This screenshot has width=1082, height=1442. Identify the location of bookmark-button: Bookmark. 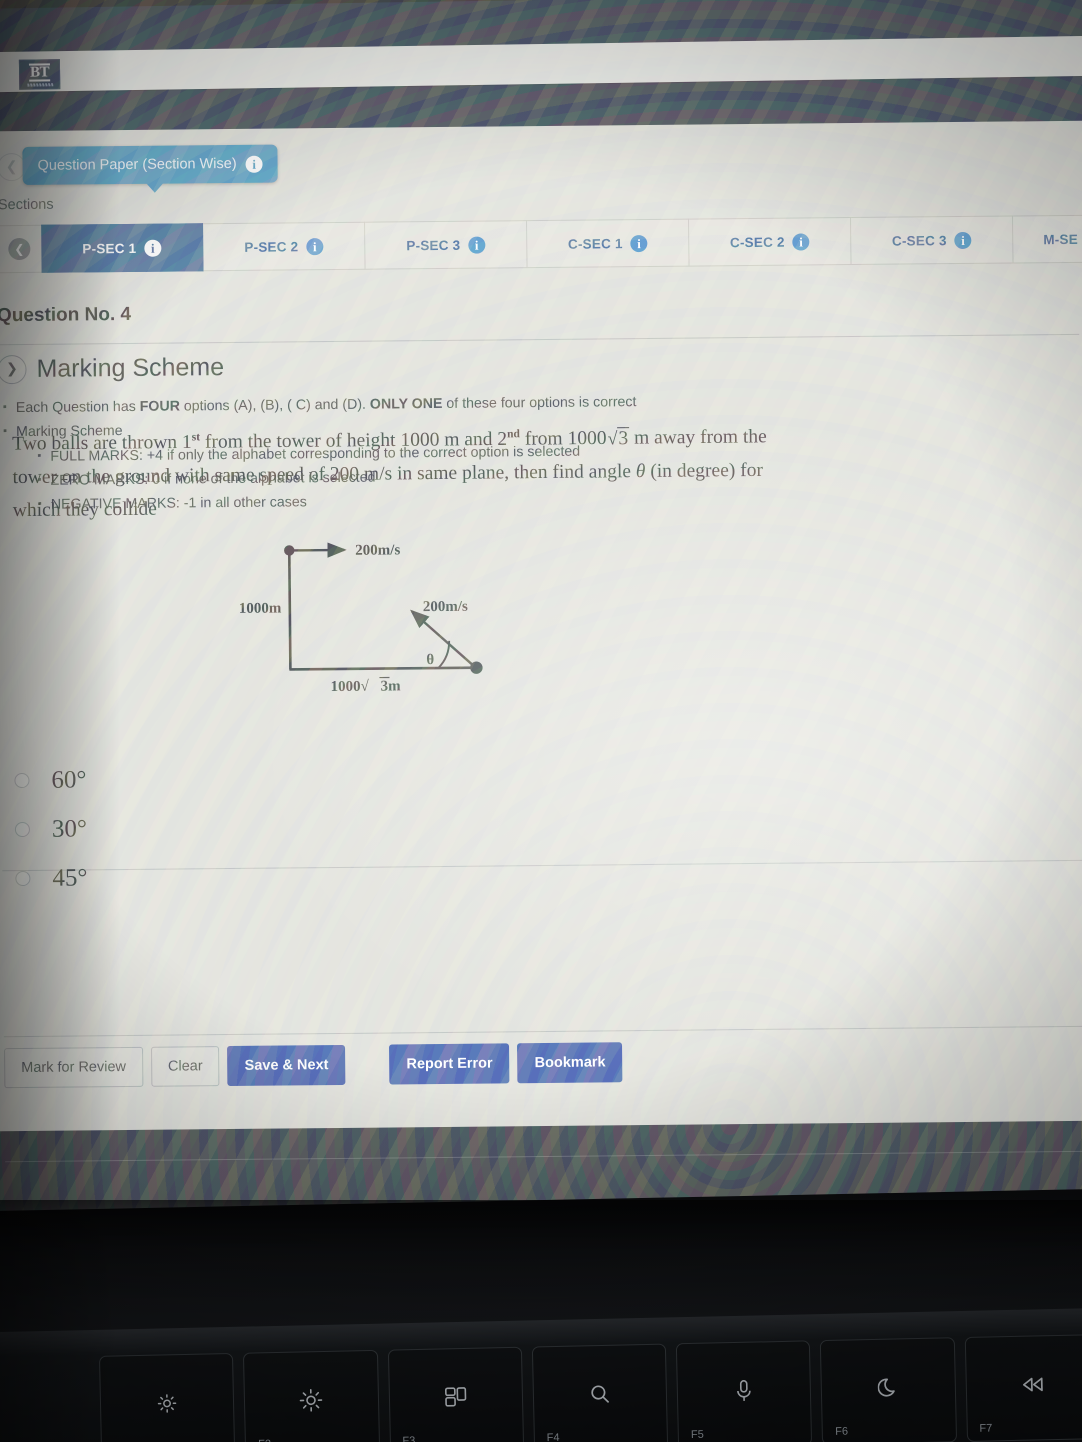
(570, 1063).